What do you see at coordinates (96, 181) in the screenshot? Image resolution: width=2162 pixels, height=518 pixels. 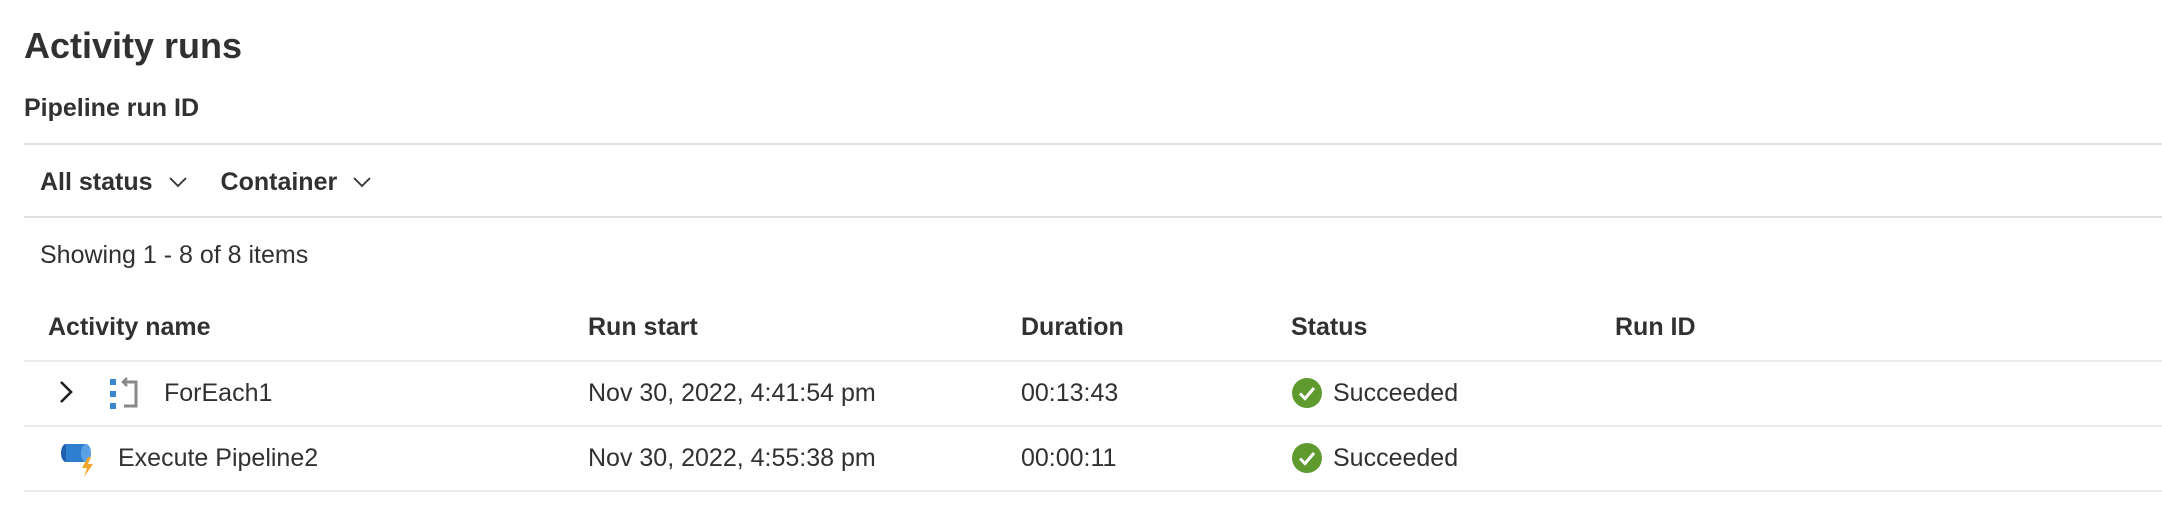 I see `status-filter-label: All status` at bounding box center [96, 181].